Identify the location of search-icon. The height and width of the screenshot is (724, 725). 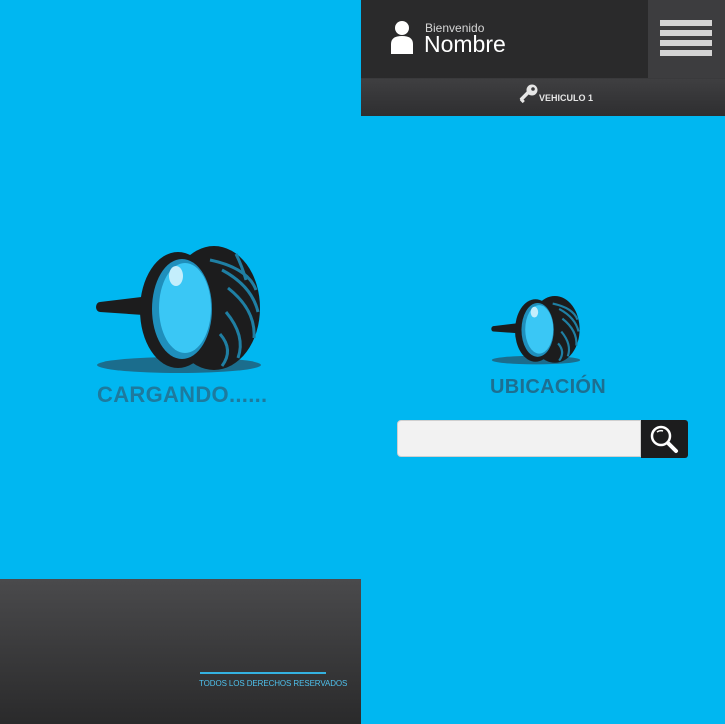
(664, 439).